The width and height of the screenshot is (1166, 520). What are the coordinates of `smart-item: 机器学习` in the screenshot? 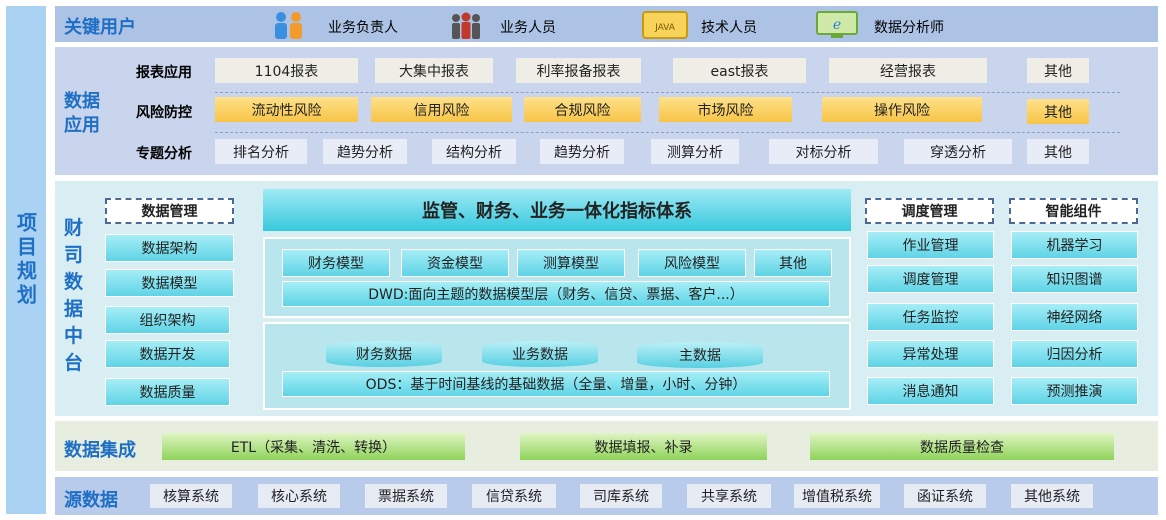 It's located at (1074, 245).